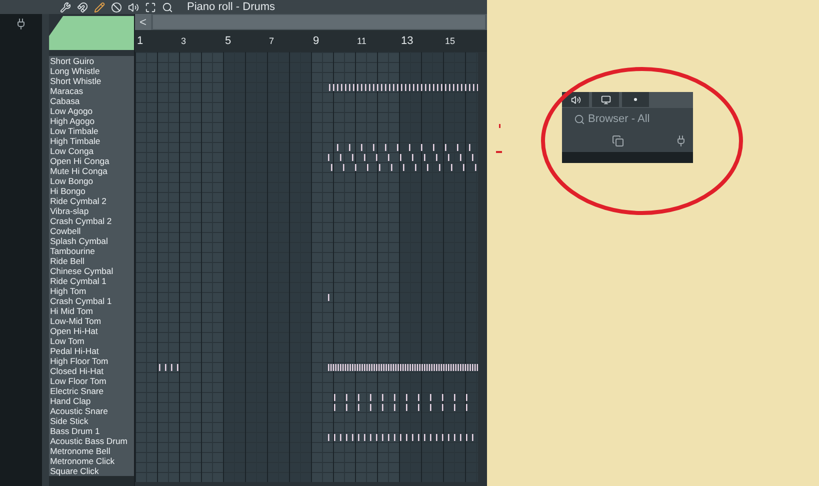  Describe the element at coordinates (91, 81) in the screenshot. I see `drum-key-label: Short Whistle` at that location.